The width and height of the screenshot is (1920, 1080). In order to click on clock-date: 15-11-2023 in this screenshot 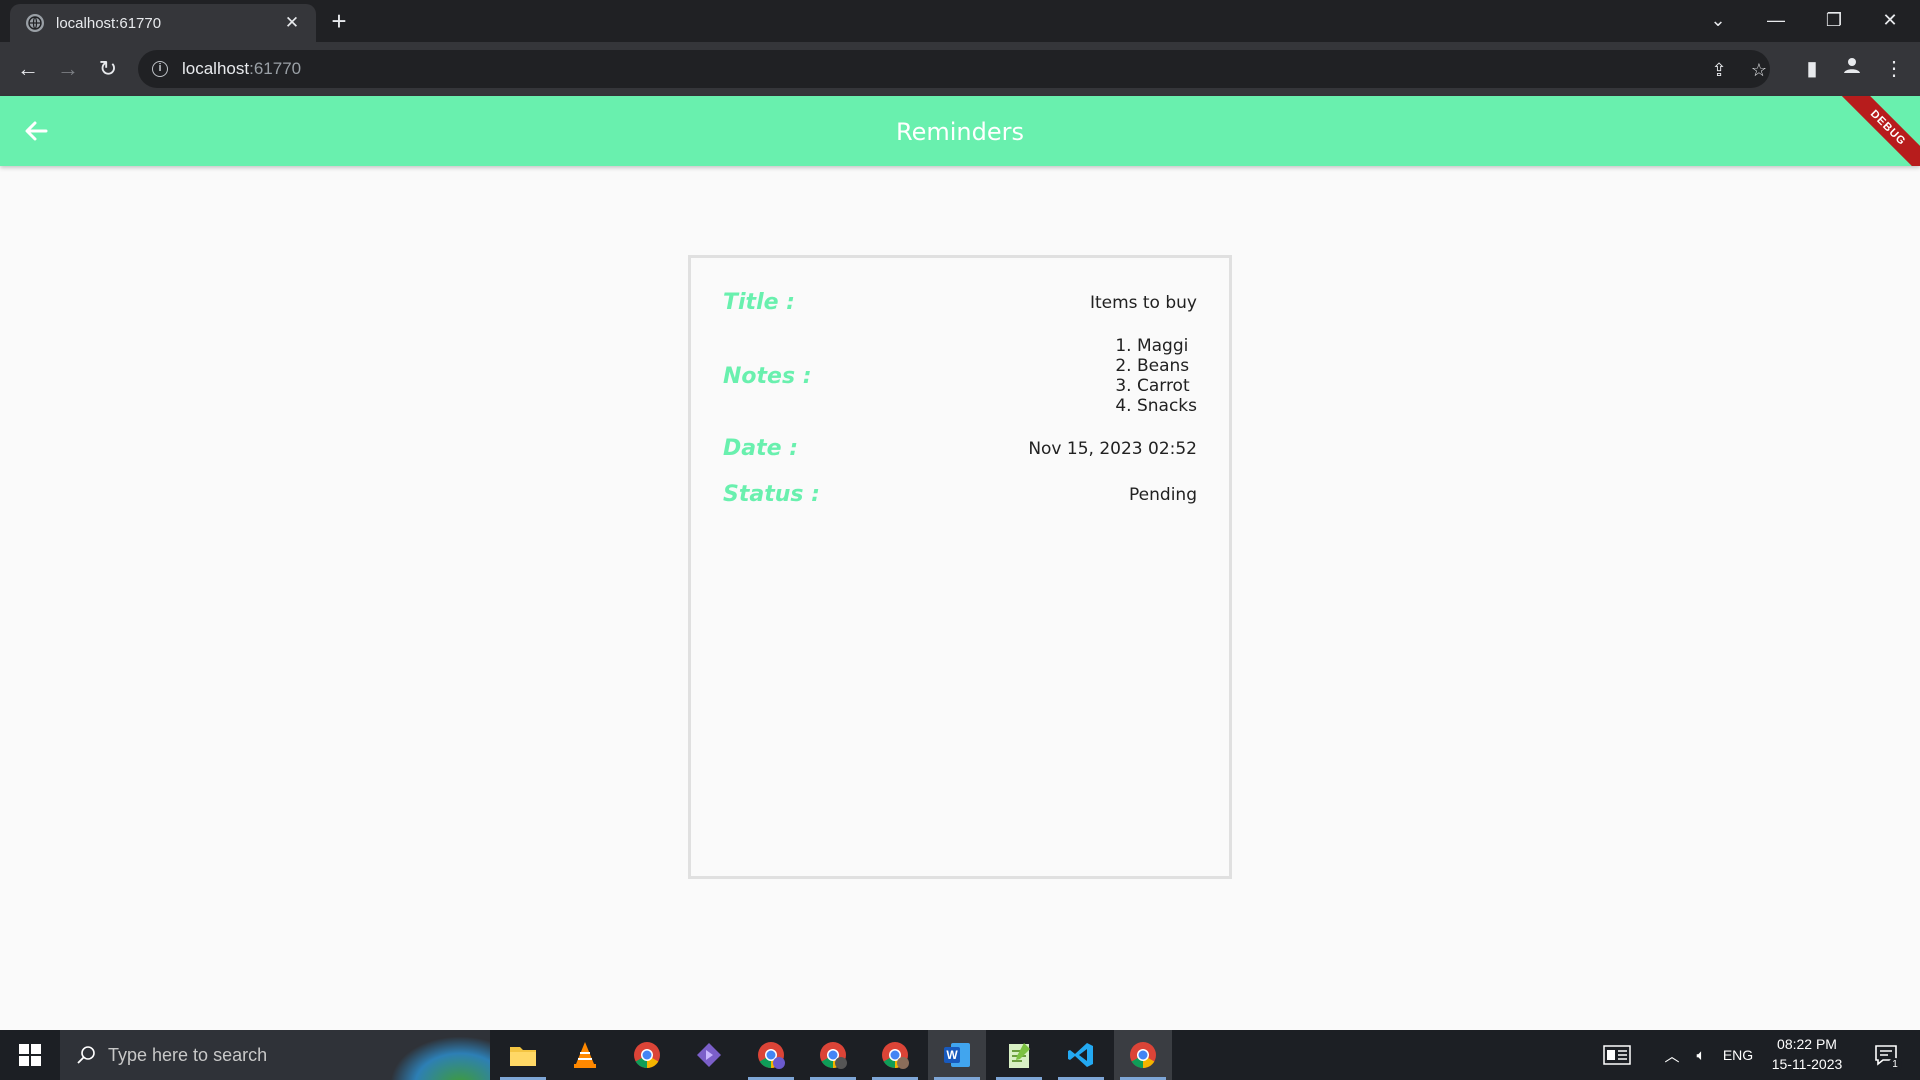, I will do `click(1807, 1064)`.